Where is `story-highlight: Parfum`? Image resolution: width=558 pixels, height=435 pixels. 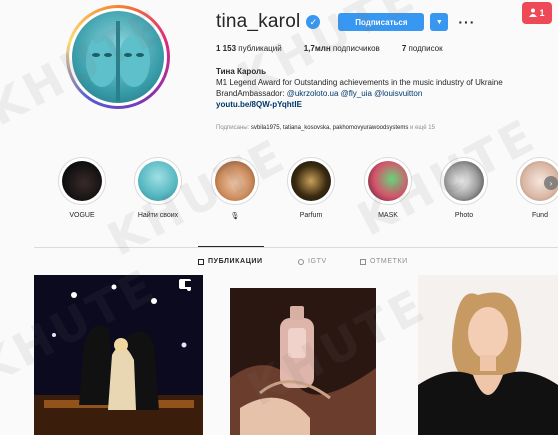
story-highlight: Parfum is located at coordinates (311, 189).